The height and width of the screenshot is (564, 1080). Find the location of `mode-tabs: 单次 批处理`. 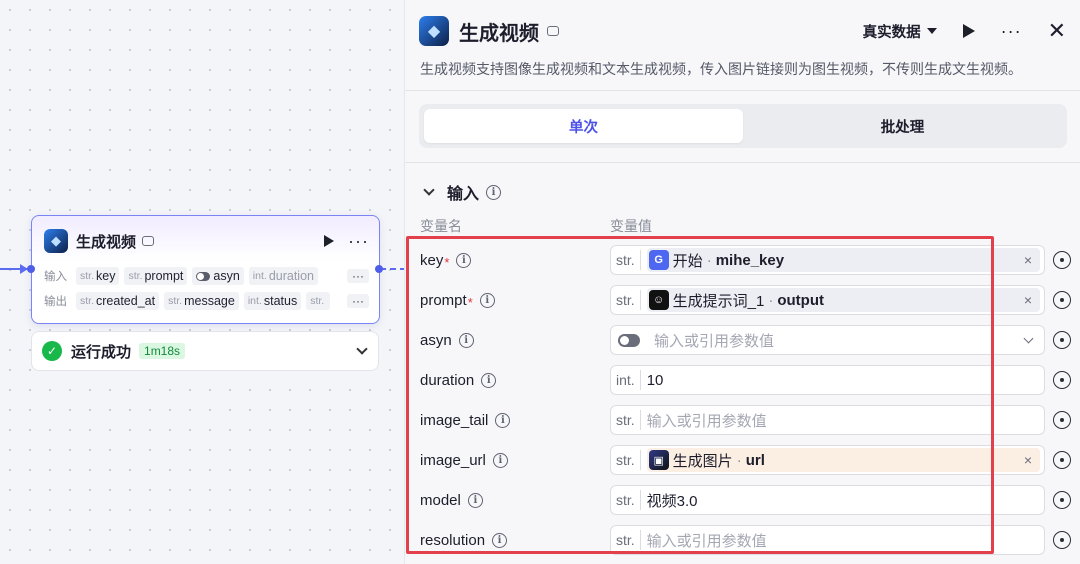

mode-tabs: 单次 批处理 is located at coordinates (743, 126).